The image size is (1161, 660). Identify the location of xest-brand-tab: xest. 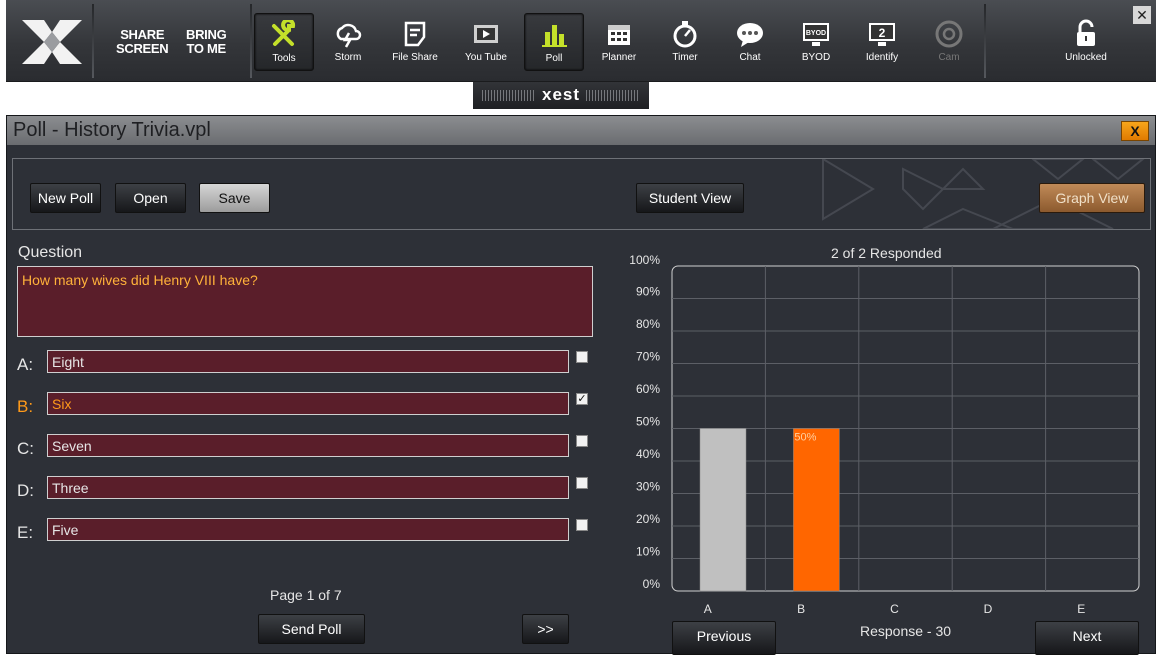
(561, 95).